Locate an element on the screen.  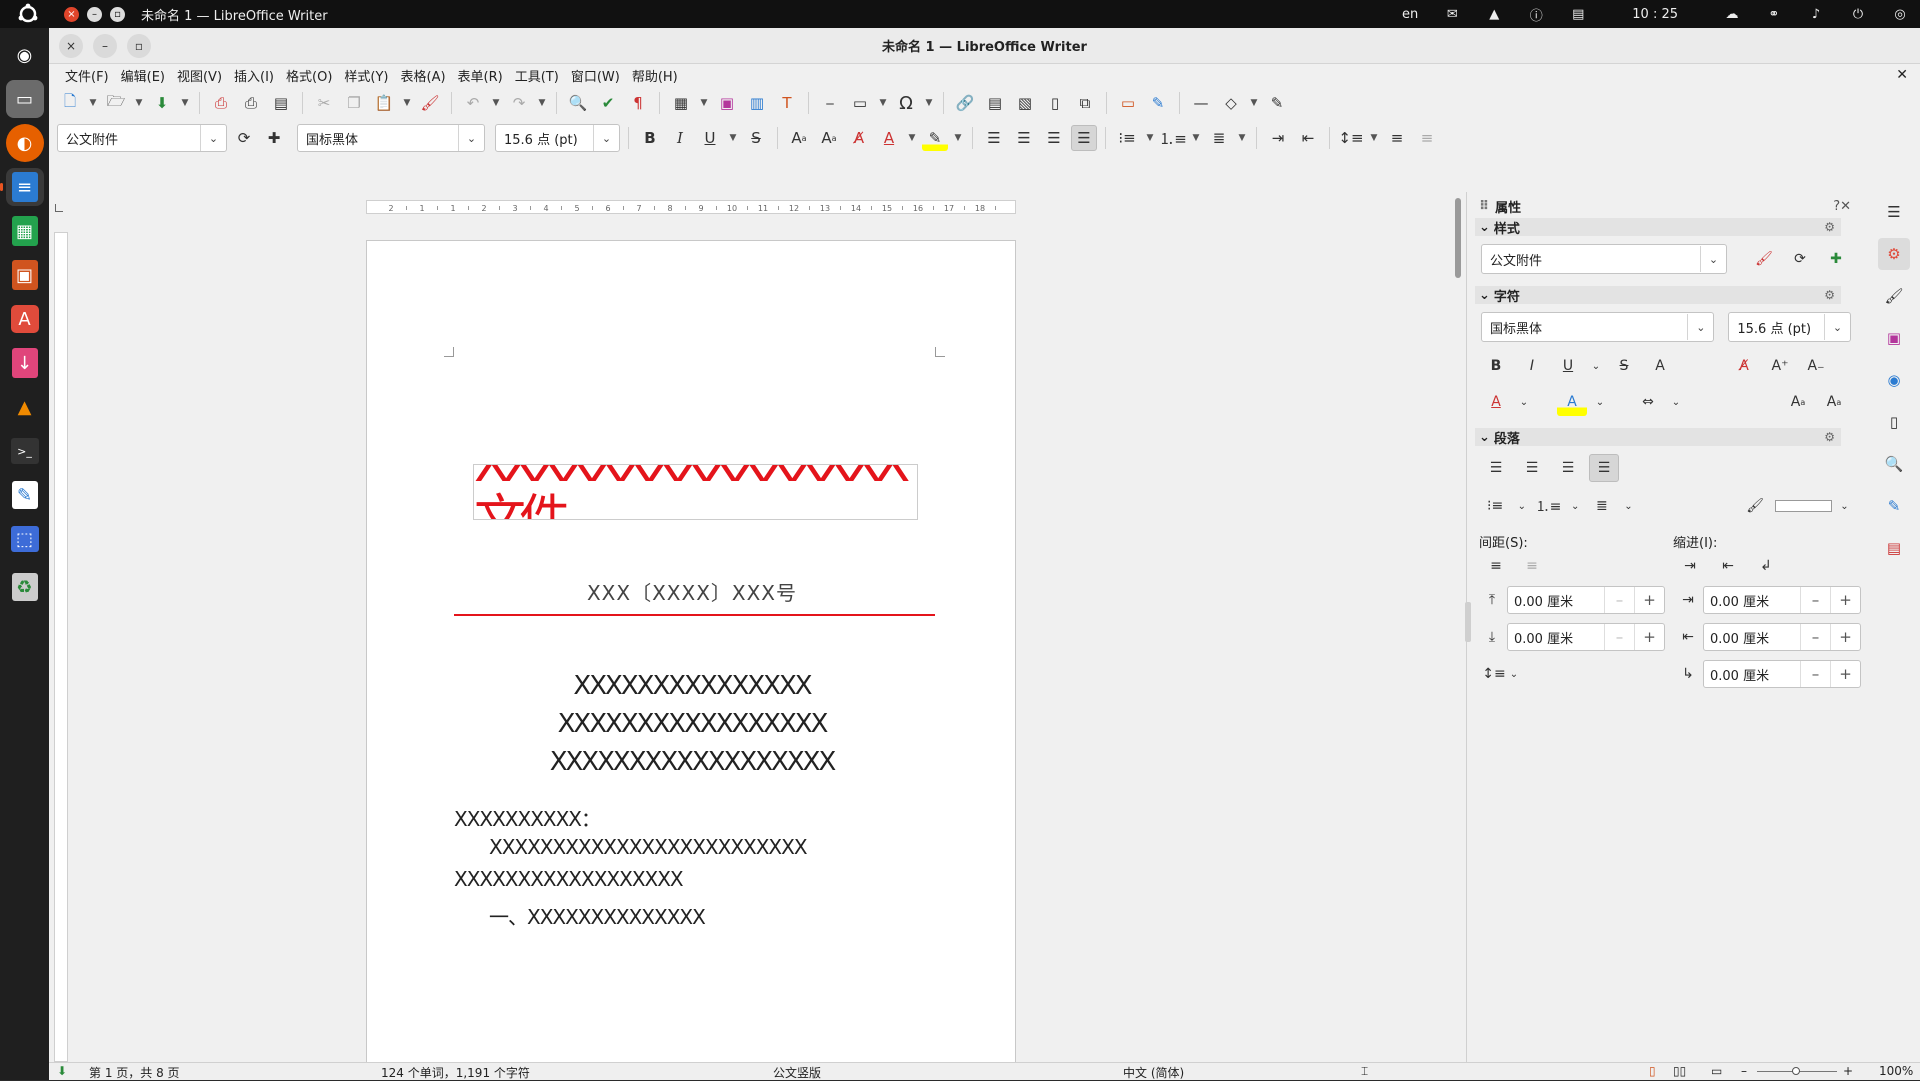
character-spacing-icon: ⇔ is located at coordinates (1648, 402).